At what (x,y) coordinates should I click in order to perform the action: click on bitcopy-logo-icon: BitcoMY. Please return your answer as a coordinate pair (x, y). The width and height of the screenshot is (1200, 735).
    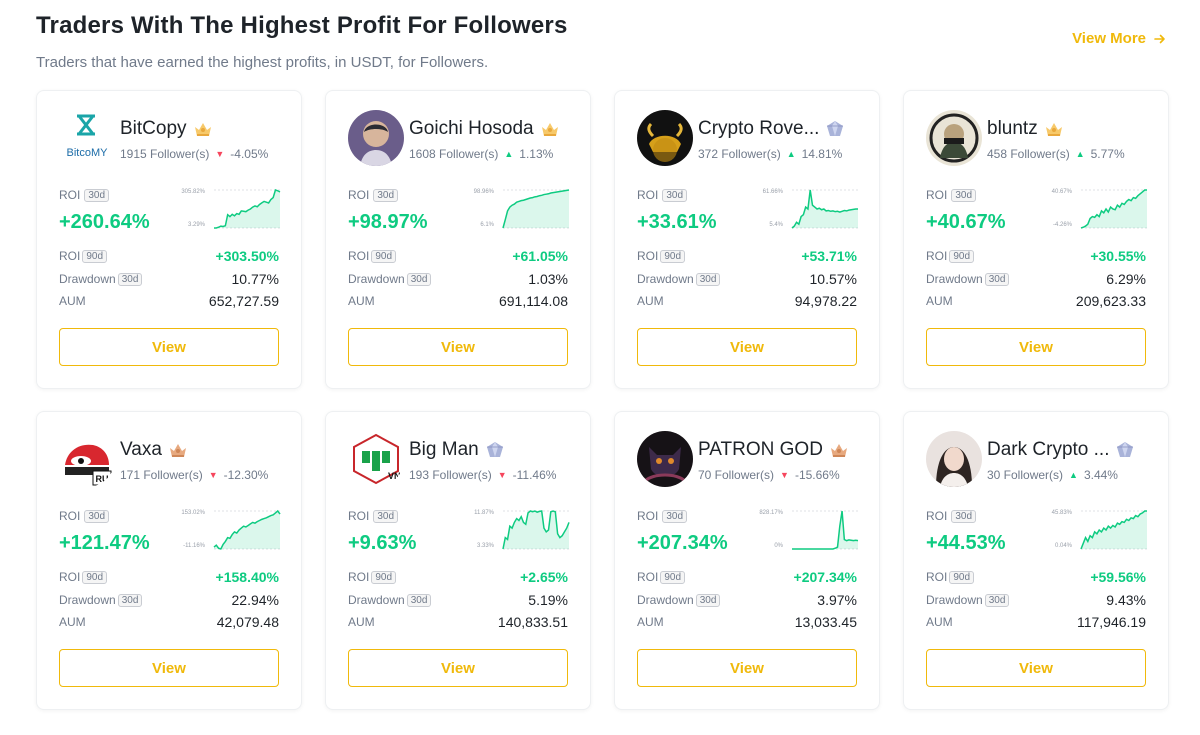
    Looking at the image, I should click on (87, 138).